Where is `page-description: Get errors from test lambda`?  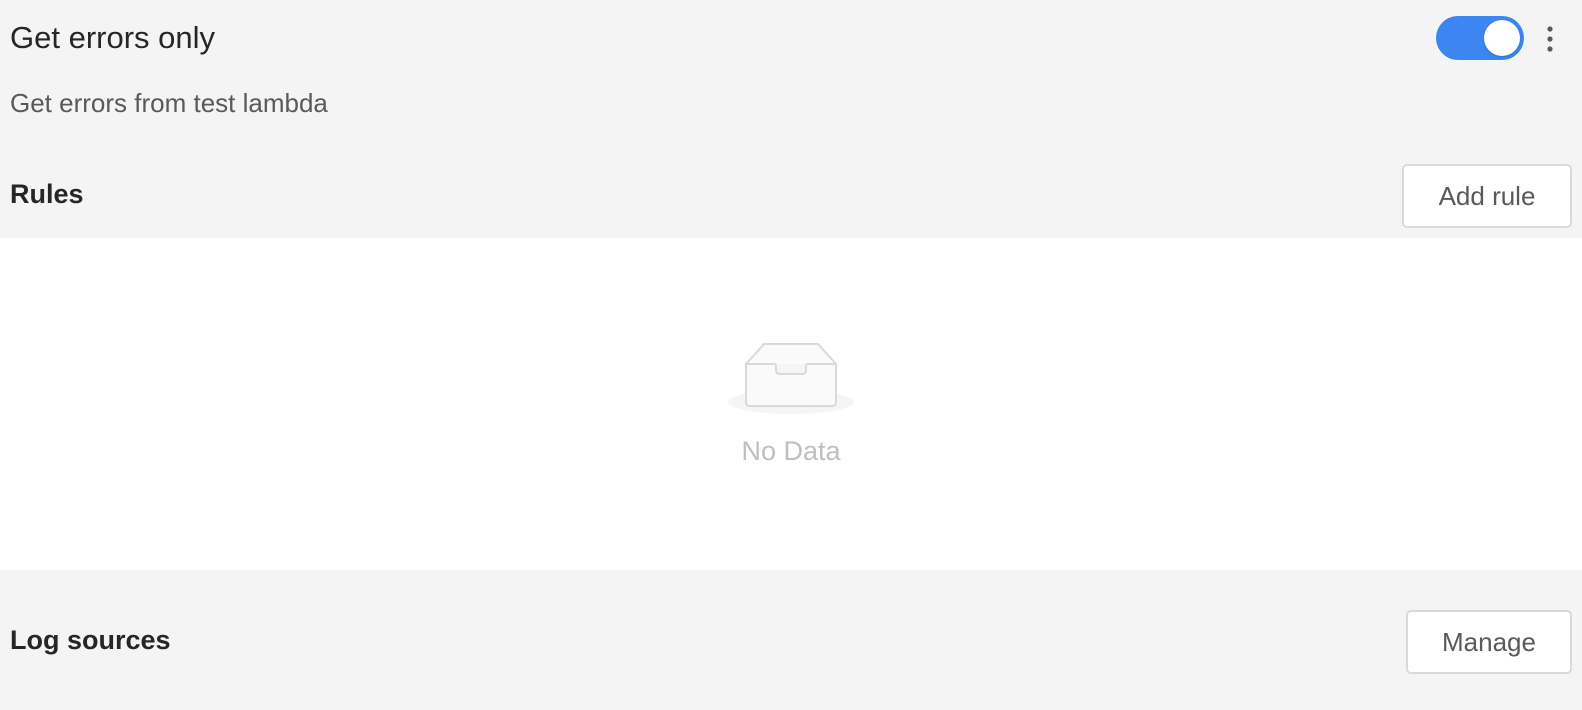 page-description: Get errors from test lambda is located at coordinates (169, 103).